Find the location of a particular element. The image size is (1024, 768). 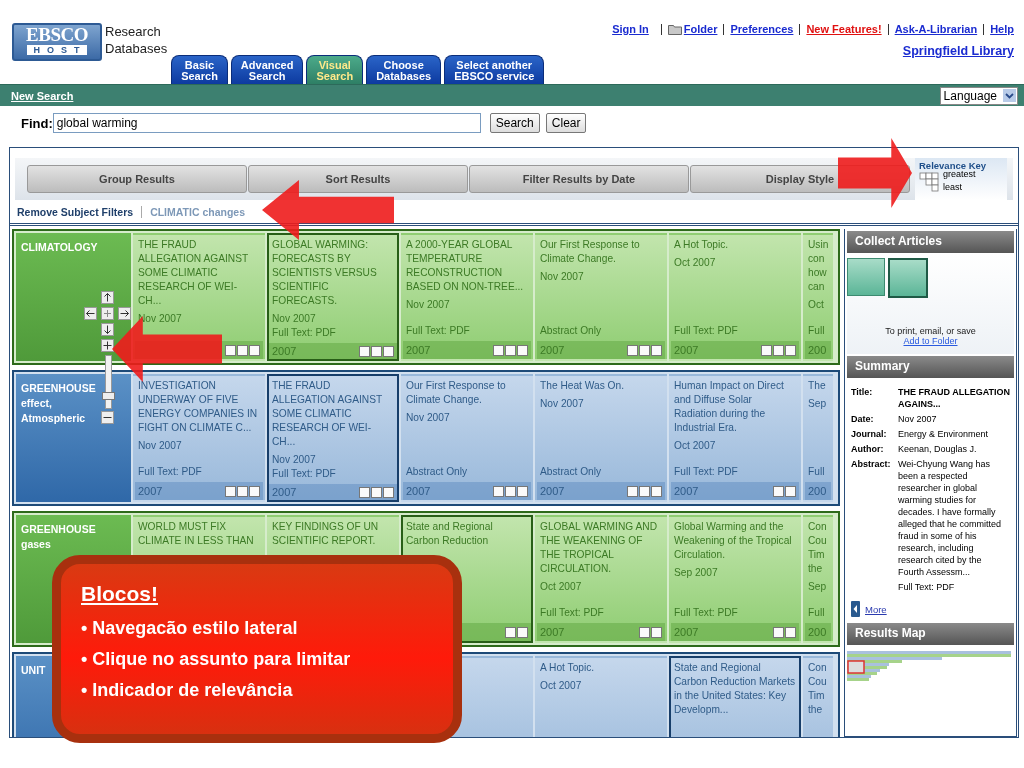

article-title: State and Regional Carbon Reduction is located at coordinates (449, 534).